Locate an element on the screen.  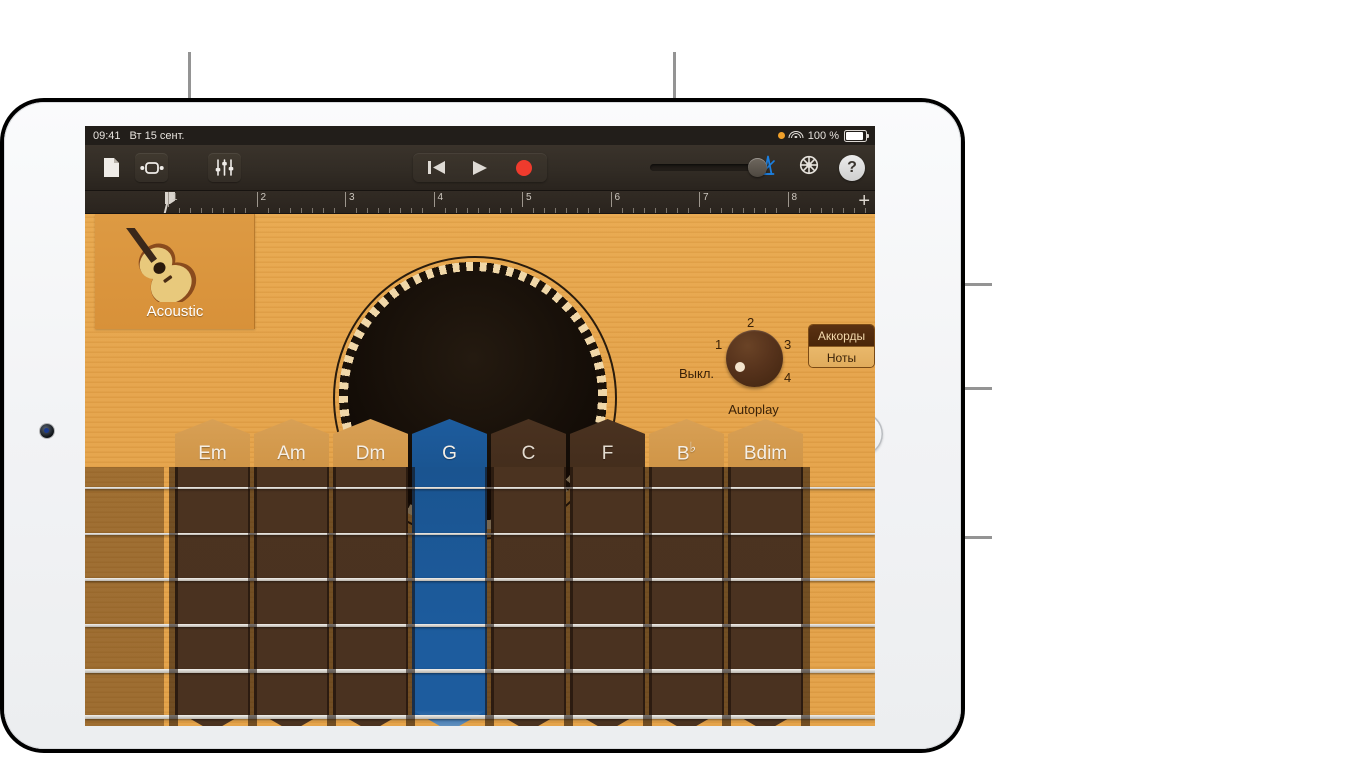
chord-button-G: G is located at coordinates (449, 445).